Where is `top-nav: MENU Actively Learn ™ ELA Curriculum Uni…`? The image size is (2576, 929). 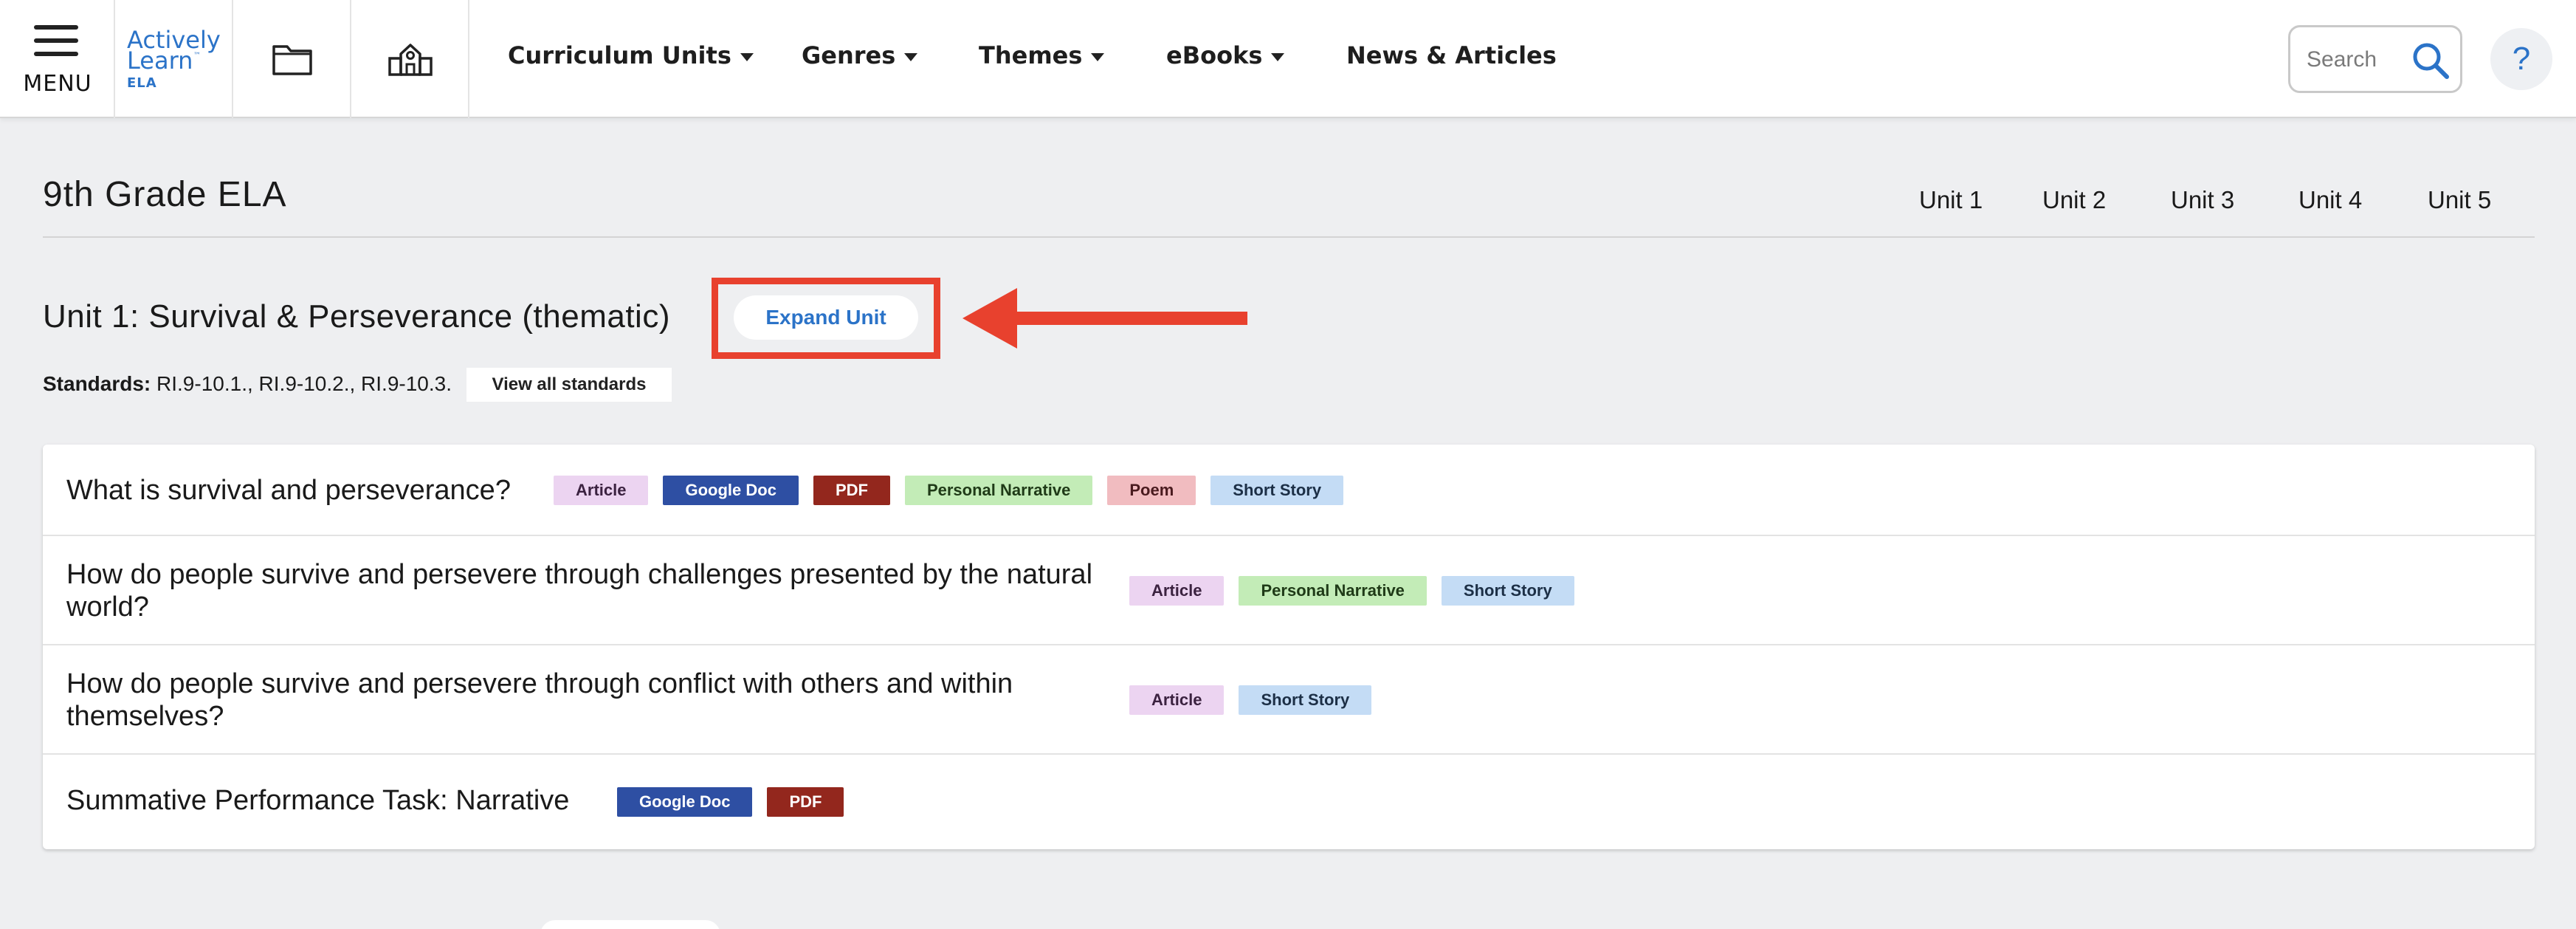 top-nav: MENU Actively Learn ™ ELA Curriculum Uni… is located at coordinates (1288, 59).